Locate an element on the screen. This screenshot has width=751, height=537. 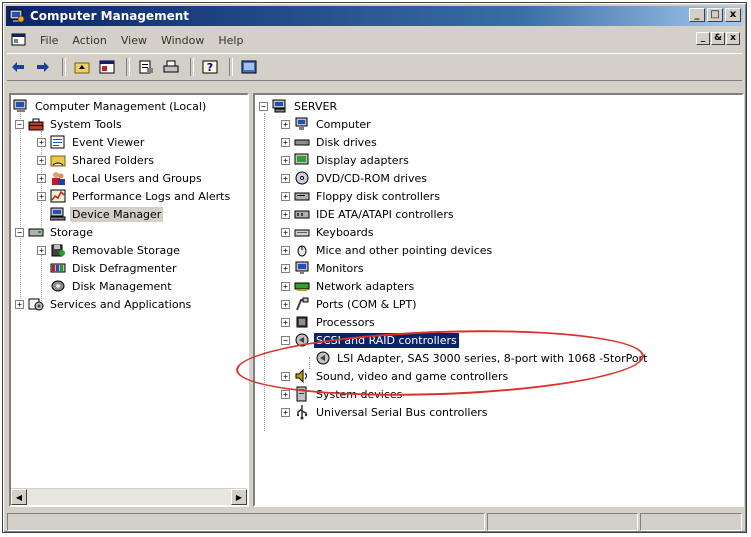
mmc-document-icon is located at coordinates (19, 40).